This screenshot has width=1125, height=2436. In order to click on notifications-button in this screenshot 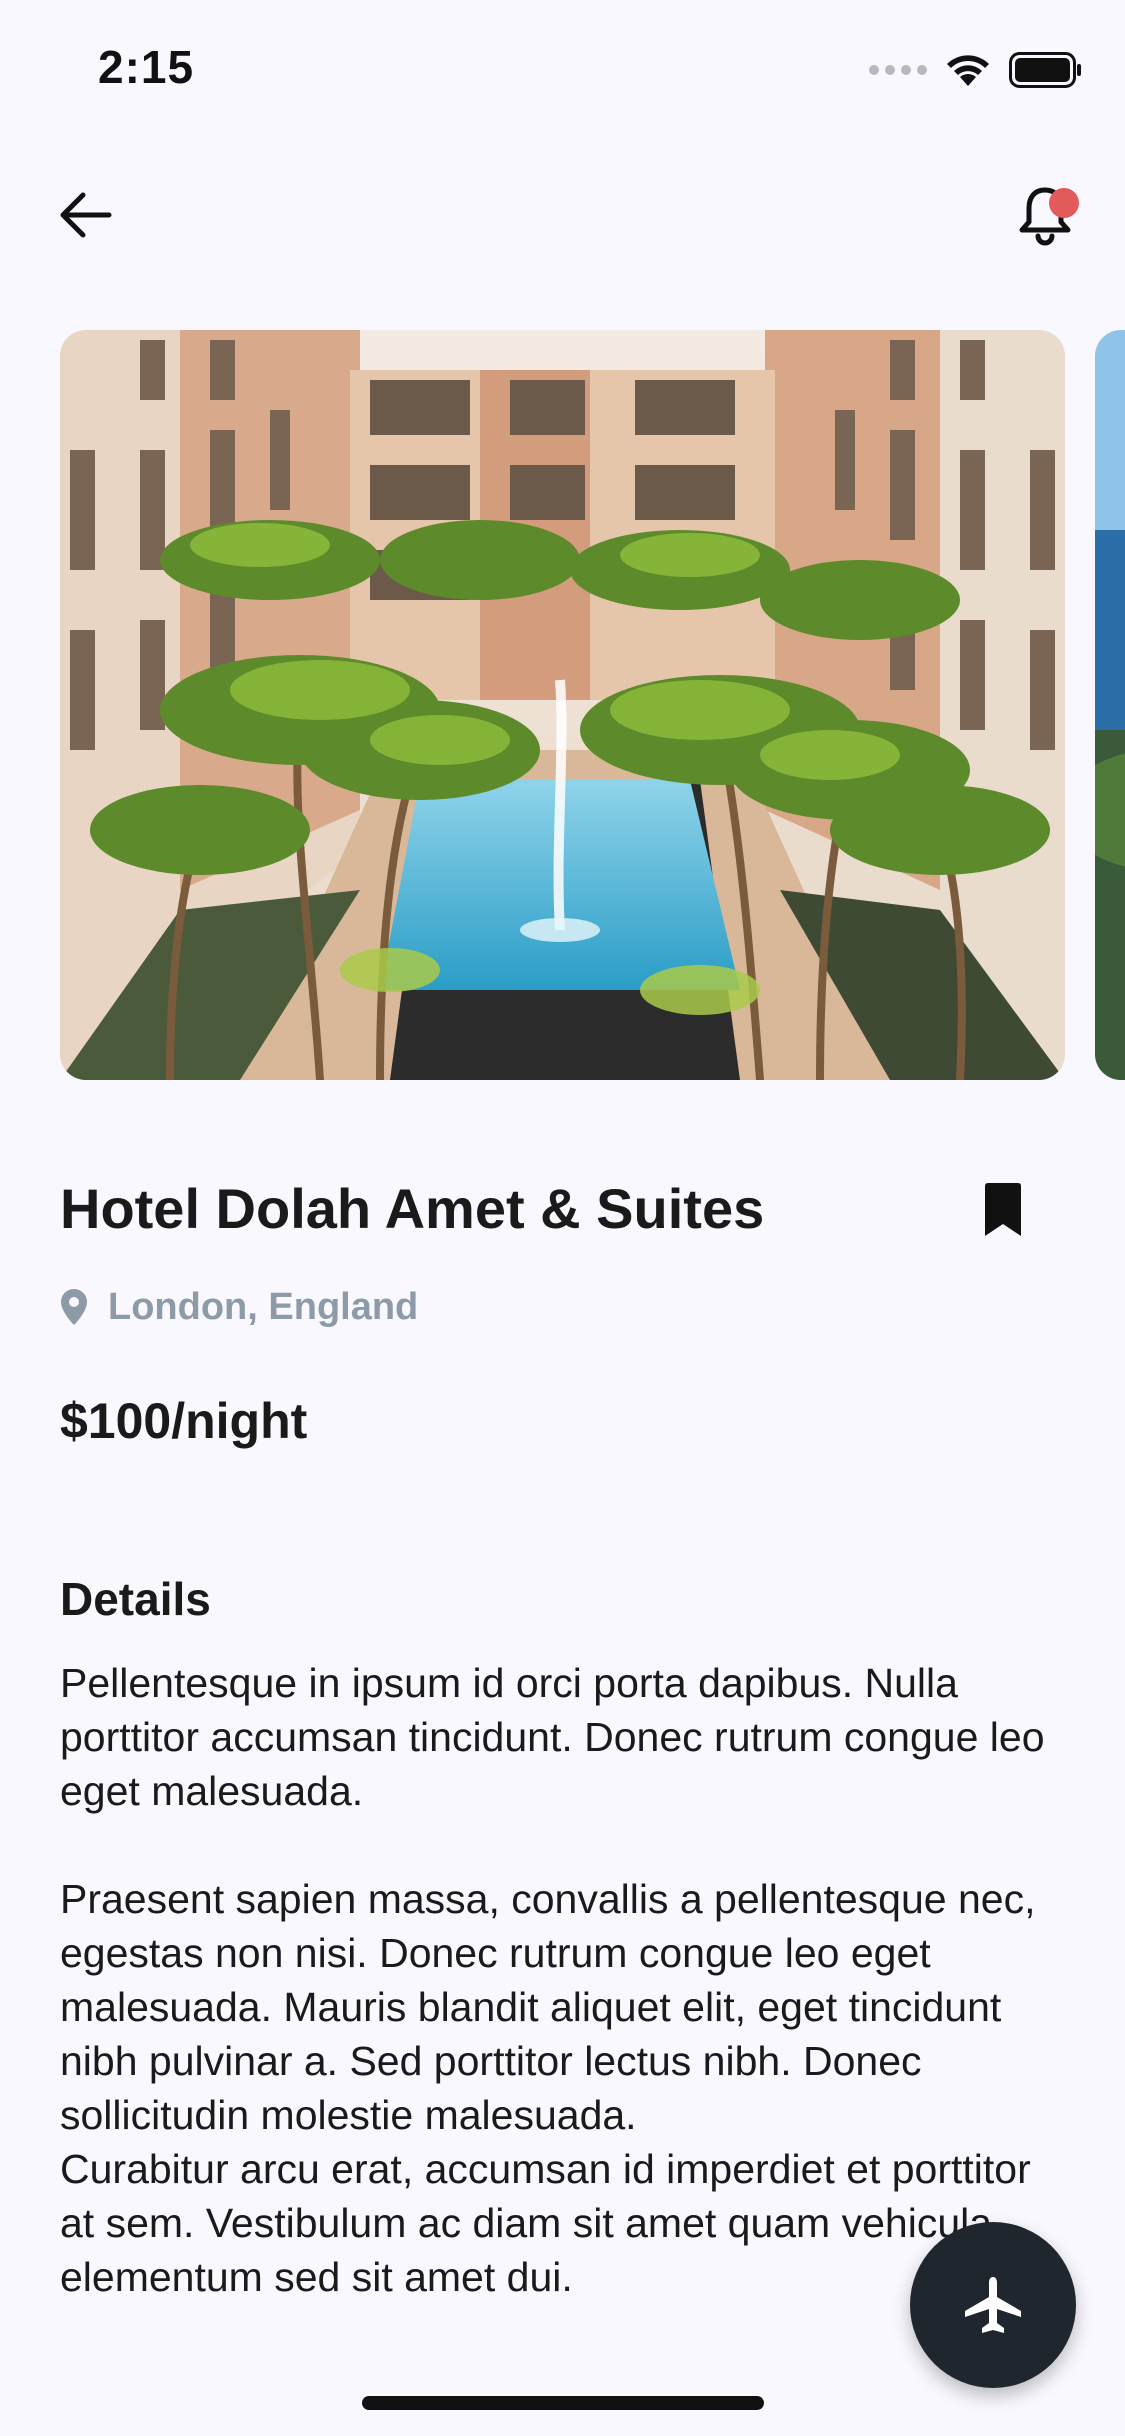, I will do `click(1045, 215)`.